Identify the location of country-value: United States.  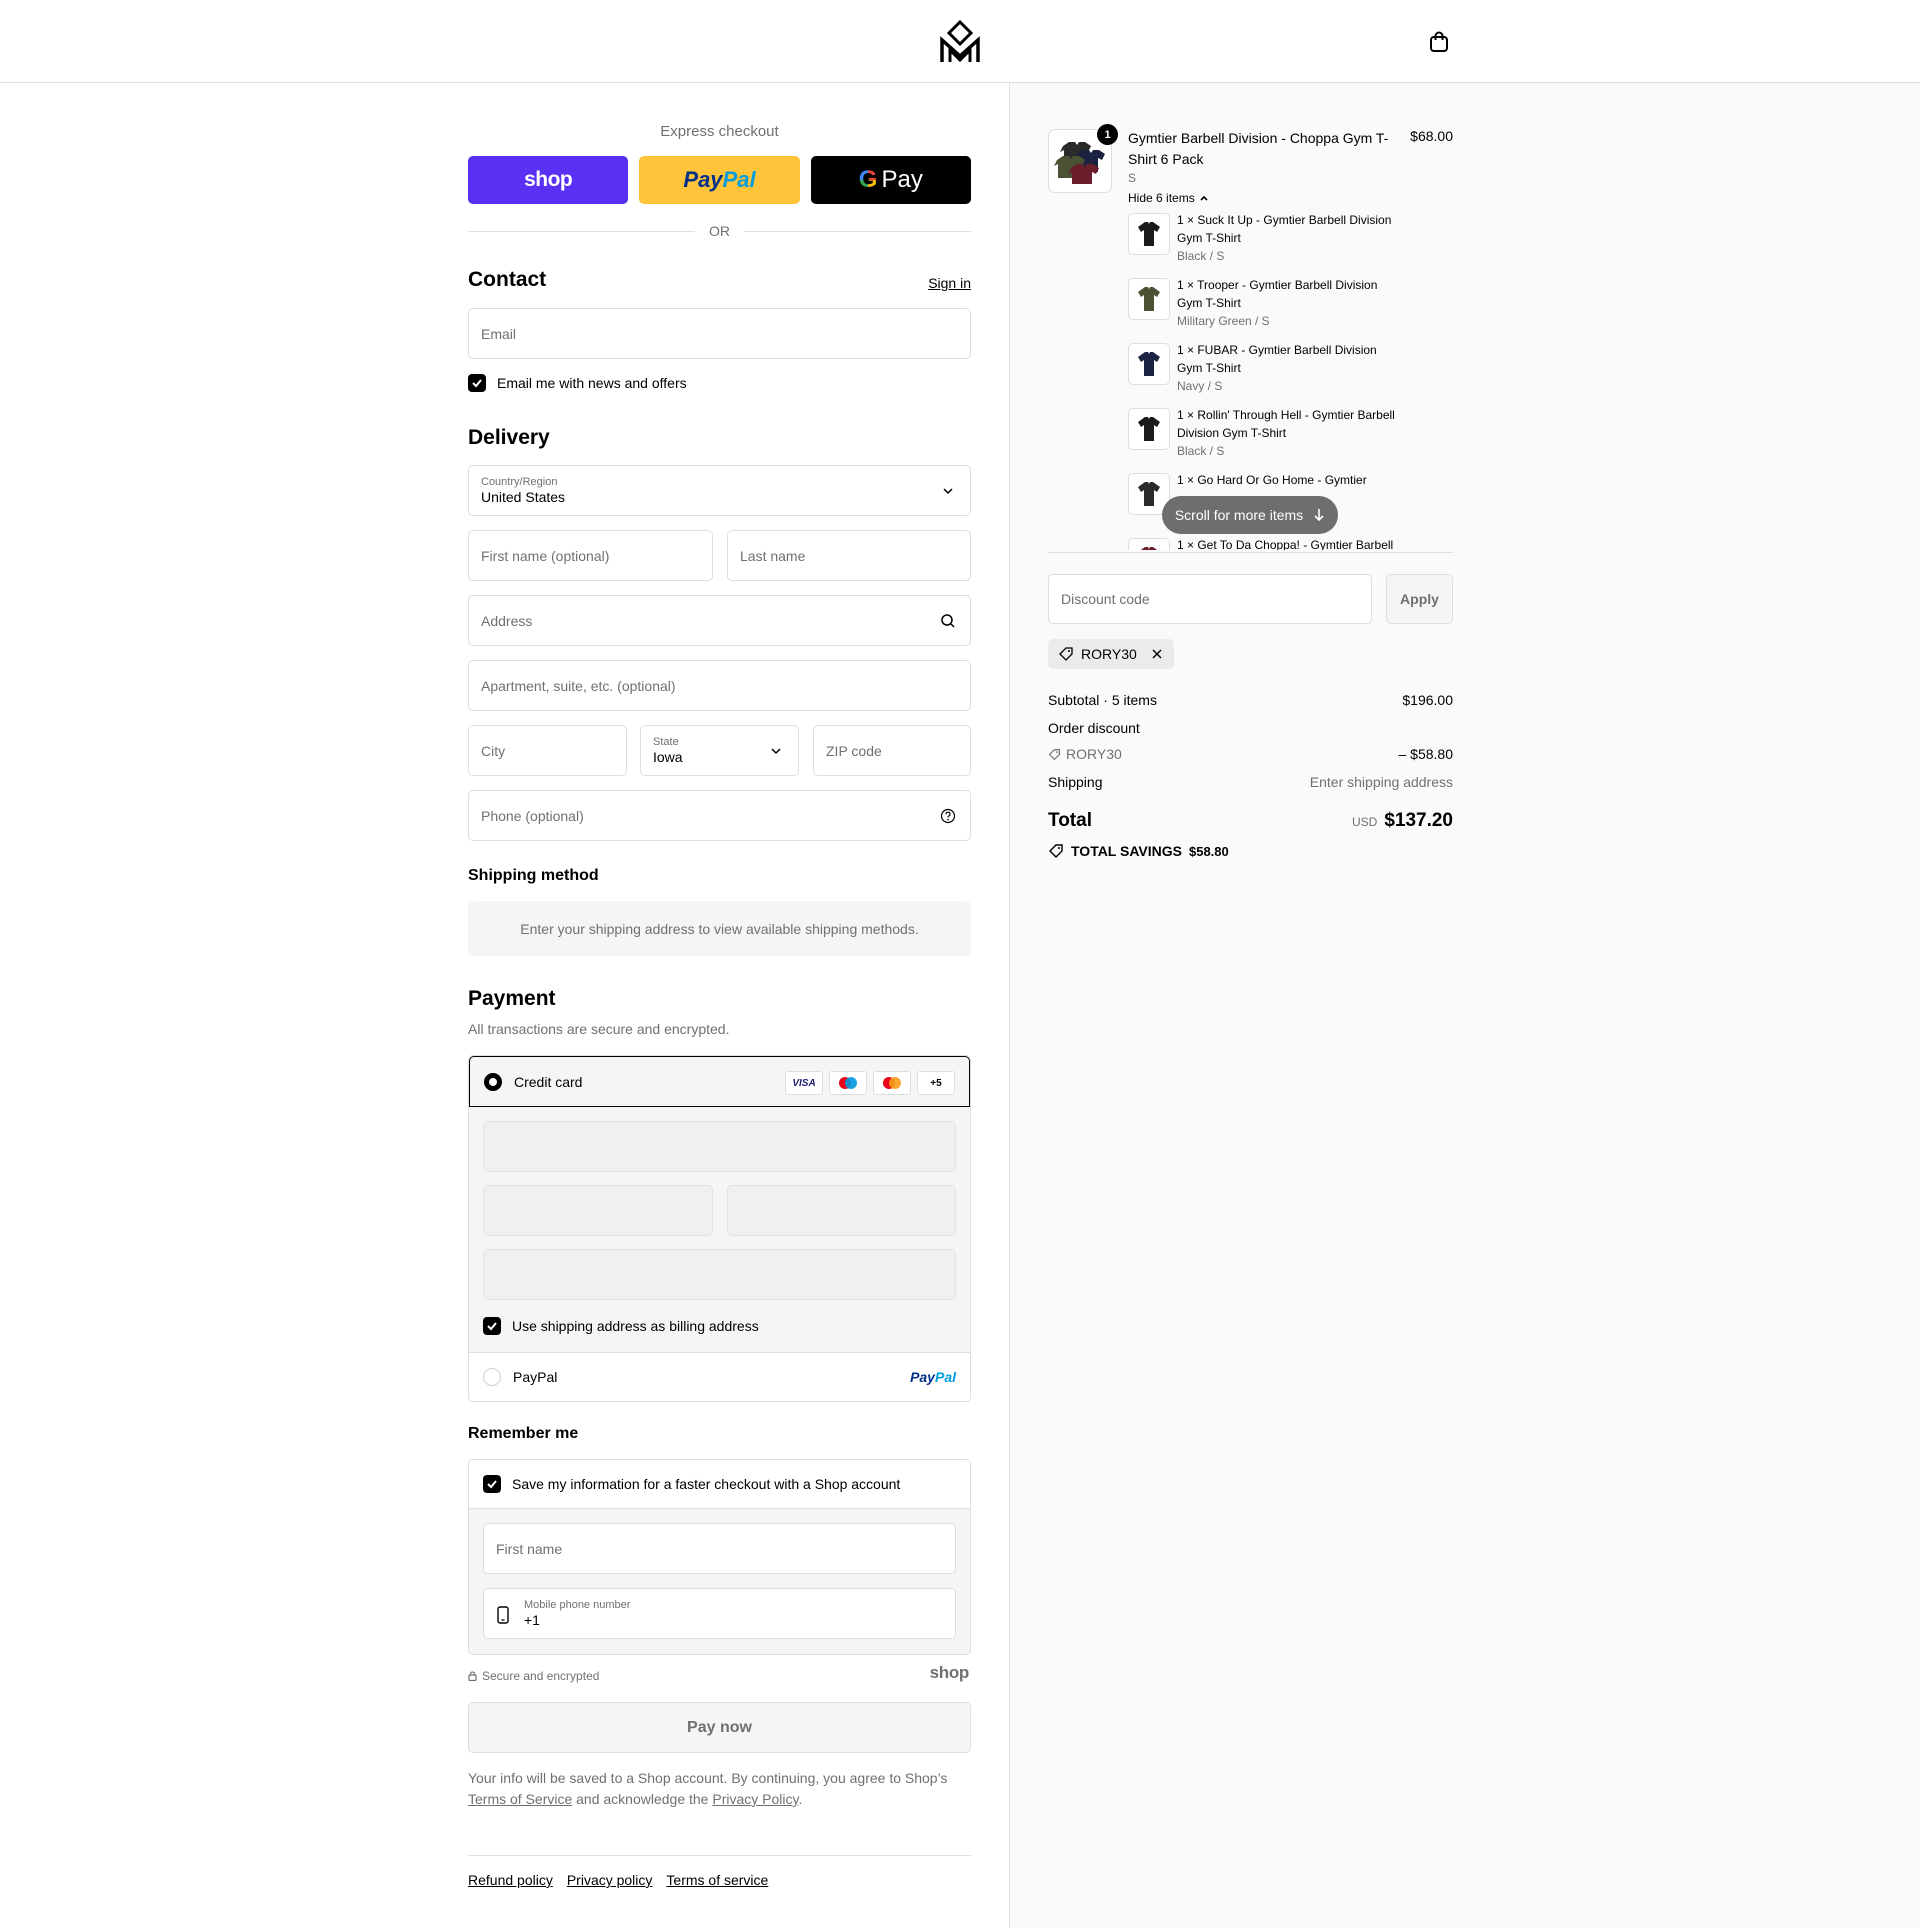
(523, 497).